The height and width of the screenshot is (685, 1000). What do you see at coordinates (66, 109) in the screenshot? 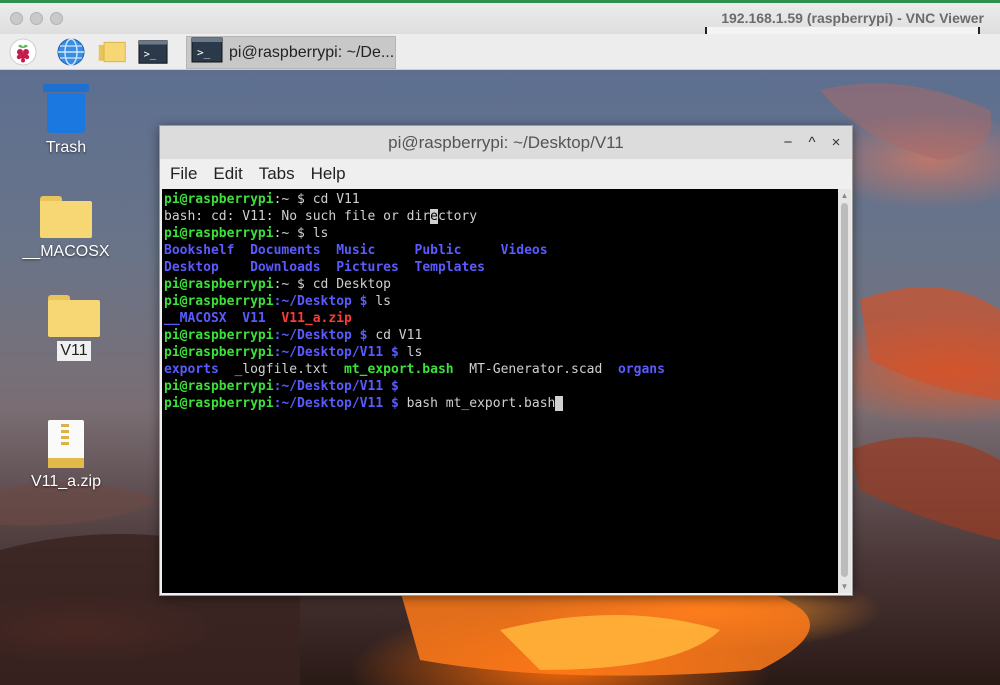
I see `trash-icon` at bounding box center [66, 109].